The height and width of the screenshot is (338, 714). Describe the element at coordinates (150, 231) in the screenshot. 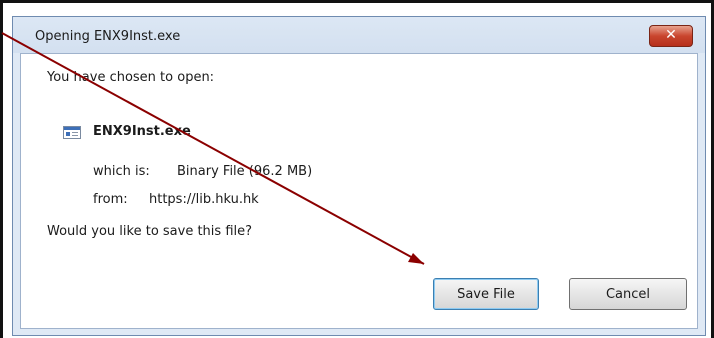

I see `save-question: Would you like to save this file?` at that location.